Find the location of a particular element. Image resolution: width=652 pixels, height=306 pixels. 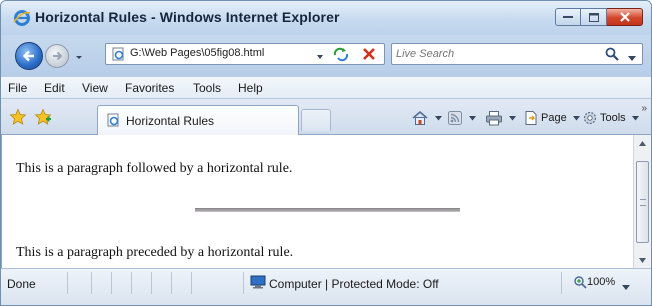

favorites-star-icon is located at coordinates (18, 116).